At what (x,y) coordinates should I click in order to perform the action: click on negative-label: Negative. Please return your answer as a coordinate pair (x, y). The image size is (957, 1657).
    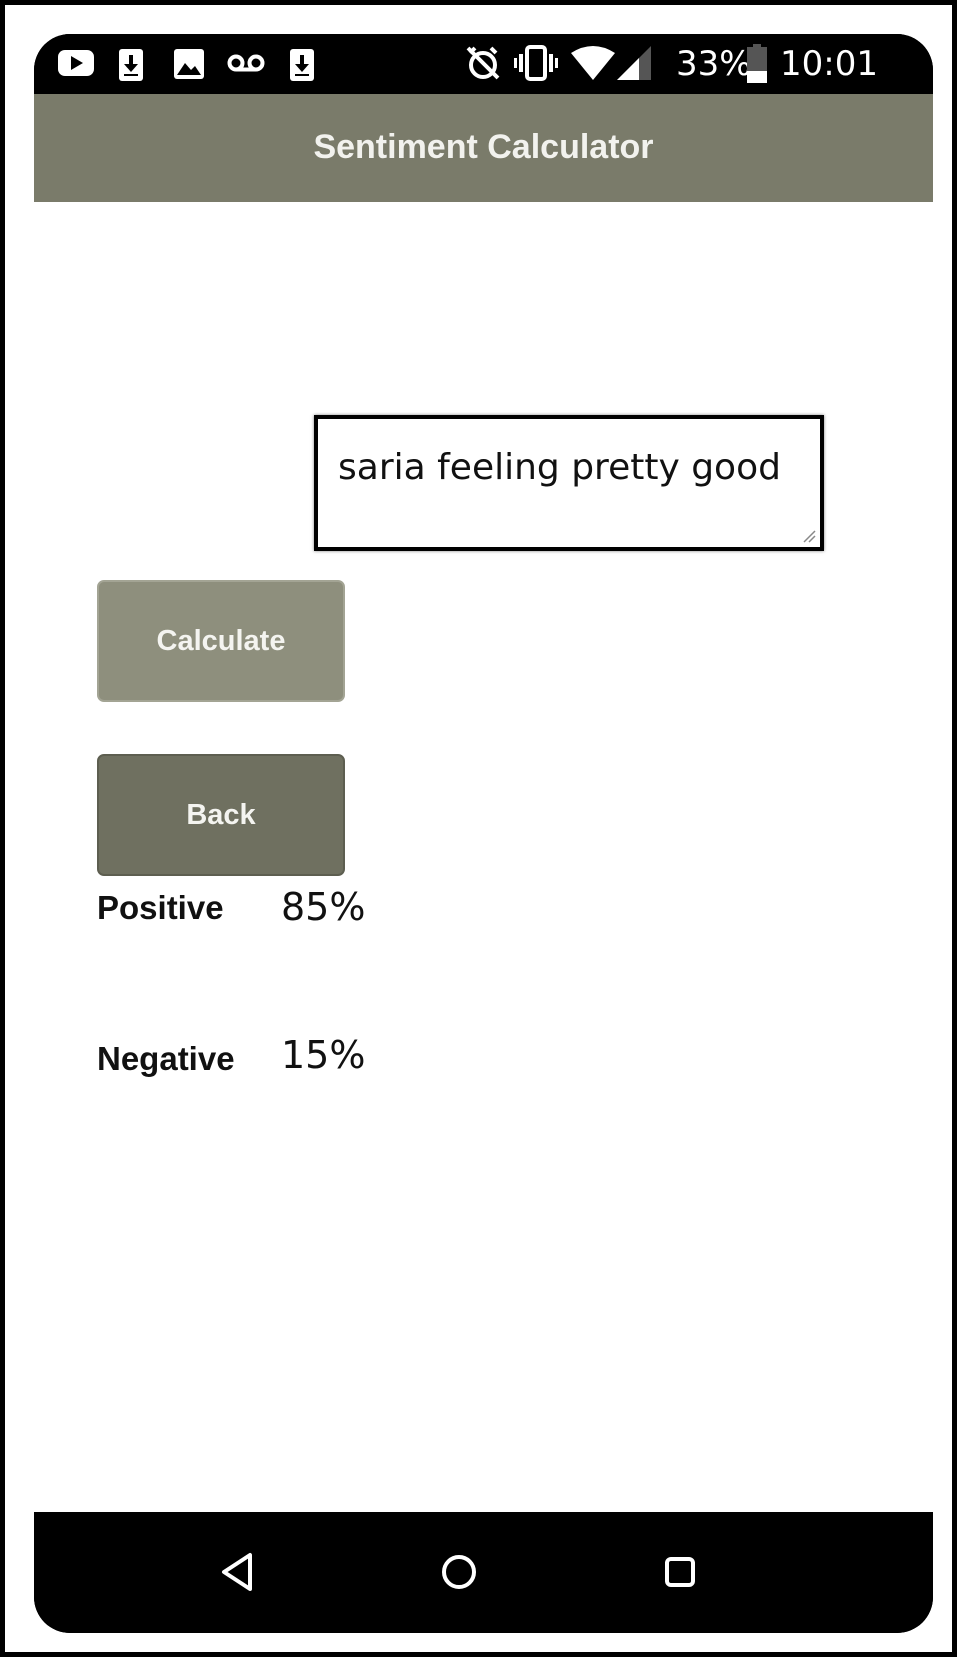
    Looking at the image, I should click on (166, 1058).